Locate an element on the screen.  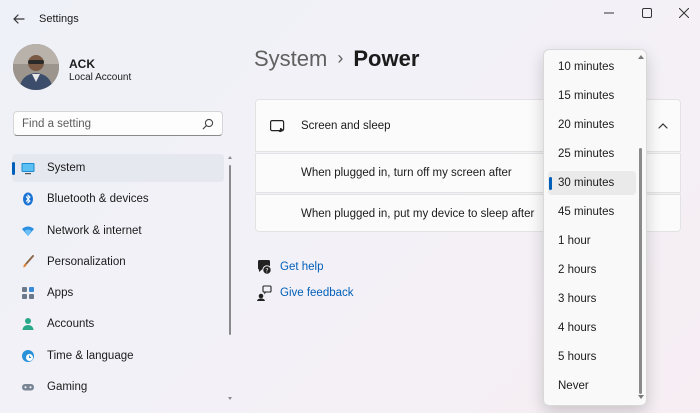
dropdown-option: 30 minutes is located at coordinates (592, 183).